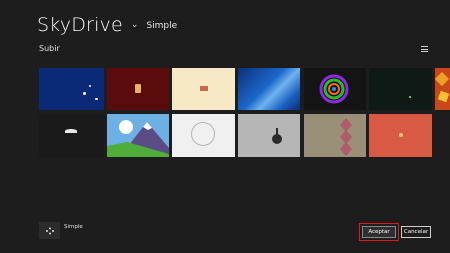 Image resolution: width=450 pixels, height=253 pixels. I want to click on jar-icon, so click(138, 88).